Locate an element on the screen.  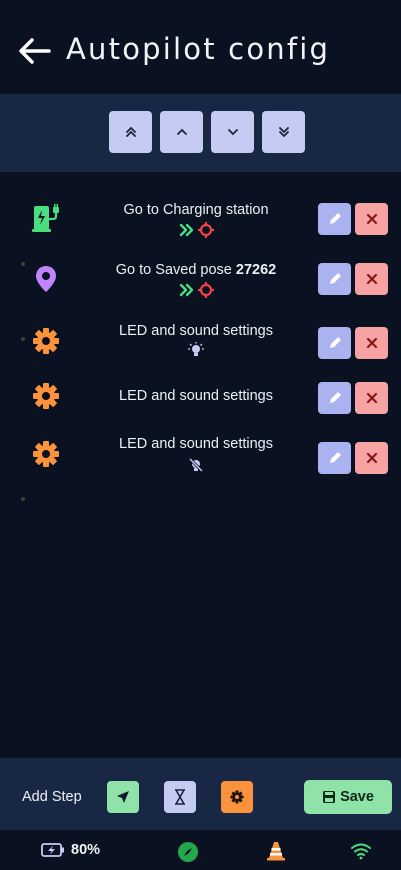
traffic-cone-icon is located at coordinates (276, 851).